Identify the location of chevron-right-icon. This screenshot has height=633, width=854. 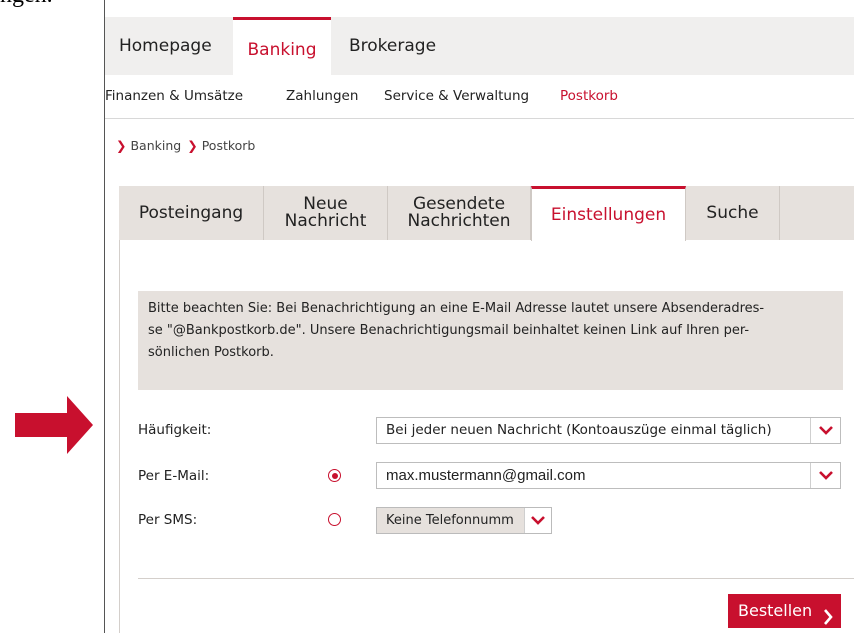
(828, 618).